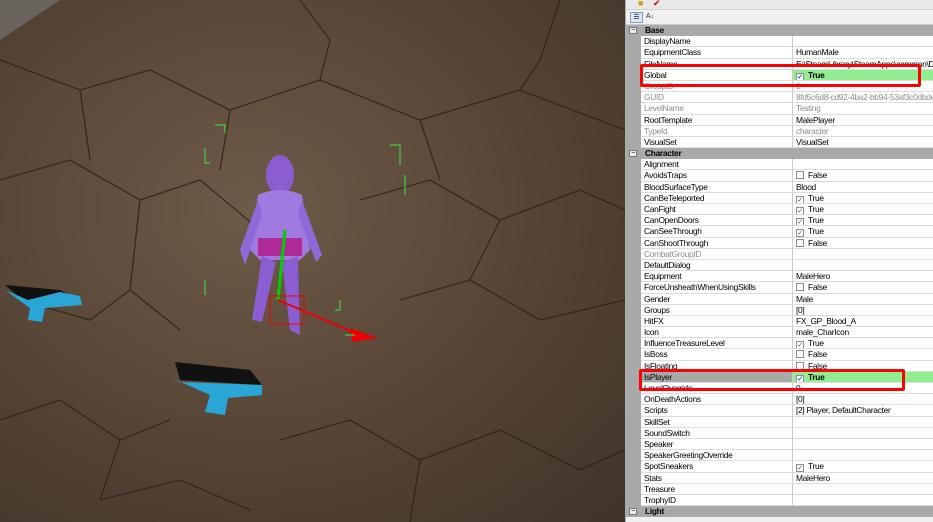 This screenshot has height=522, width=933. What do you see at coordinates (779, 31) in the screenshot?
I see `category-base: − Base` at bounding box center [779, 31].